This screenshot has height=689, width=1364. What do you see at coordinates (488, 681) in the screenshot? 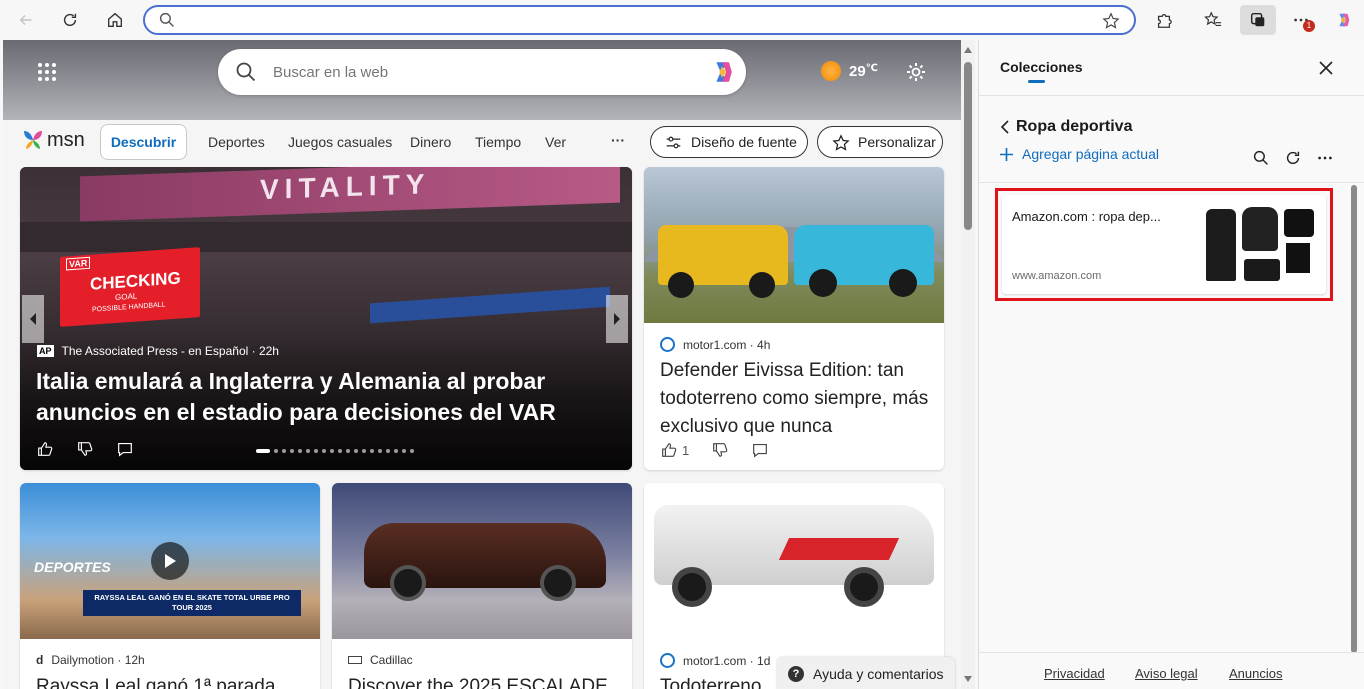
I see `cadillac-title: Discover the 2025 ESCALADE` at bounding box center [488, 681].